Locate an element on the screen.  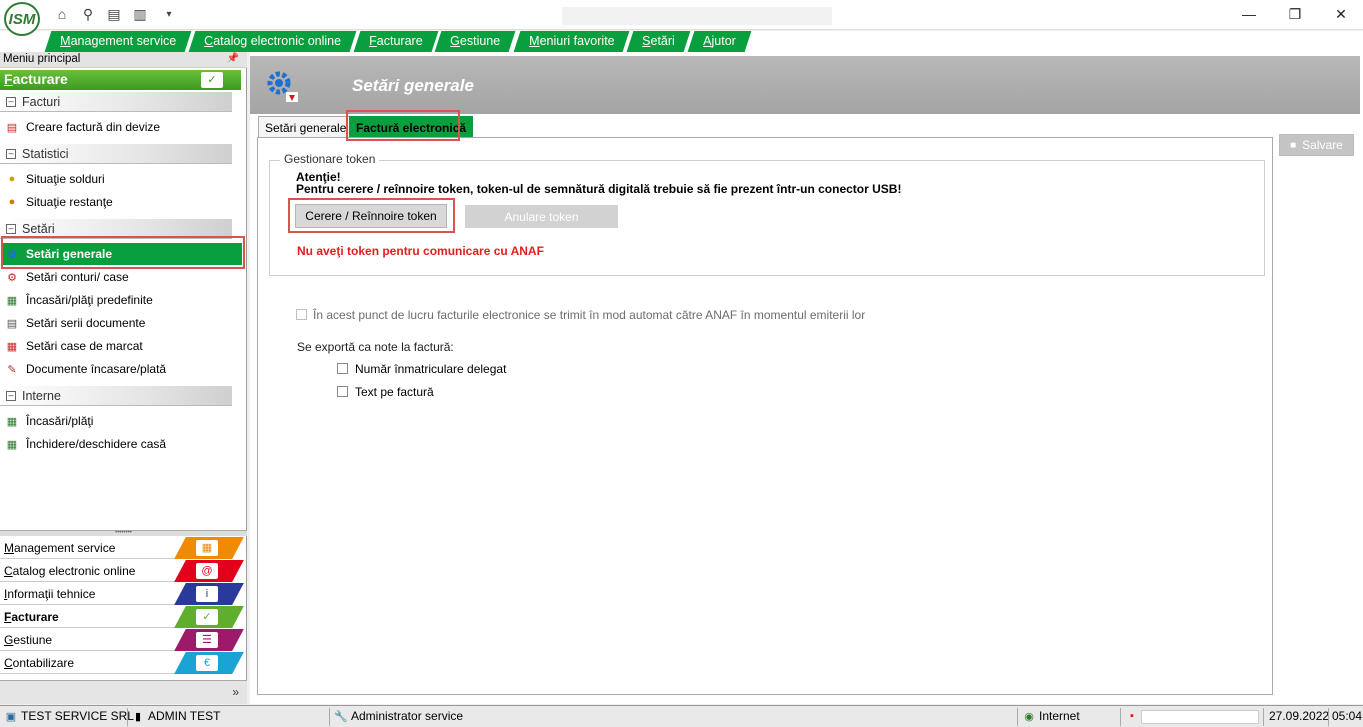
save-button: ■ Salvare is located at coordinates (1316, 145).